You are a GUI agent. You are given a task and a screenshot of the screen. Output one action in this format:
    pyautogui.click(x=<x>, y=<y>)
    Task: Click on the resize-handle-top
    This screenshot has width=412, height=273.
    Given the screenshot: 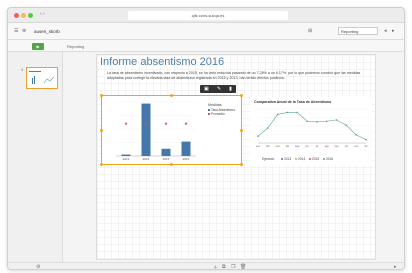 What is the action you would take?
    pyautogui.click(x=171, y=95)
    